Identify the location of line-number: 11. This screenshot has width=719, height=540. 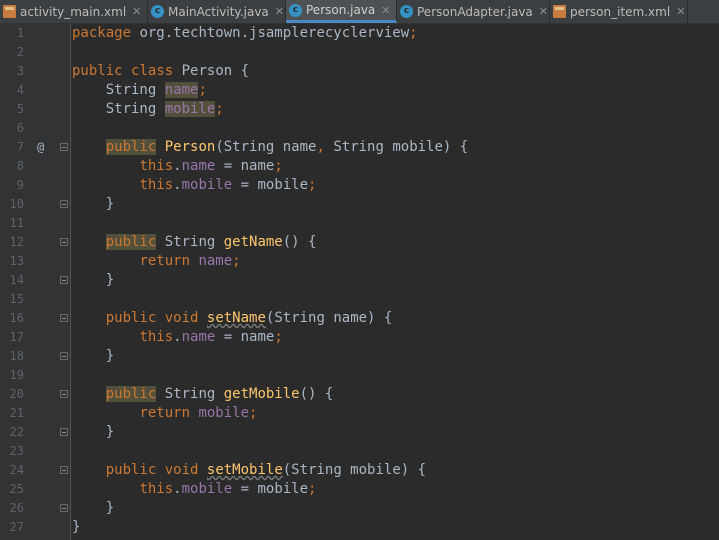
(16, 223).